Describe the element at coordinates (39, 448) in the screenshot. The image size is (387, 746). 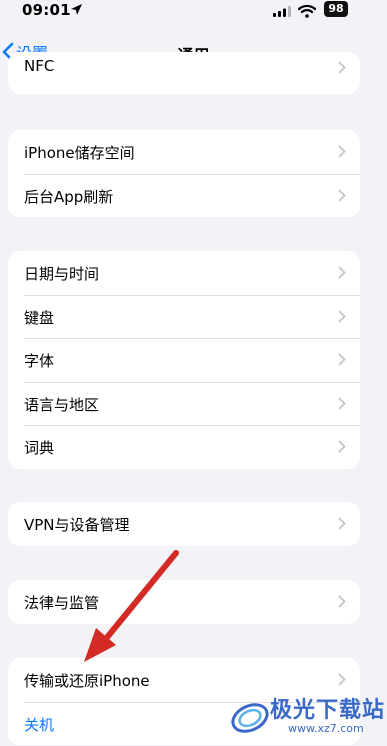
I see `row-label: 词典` at that location.